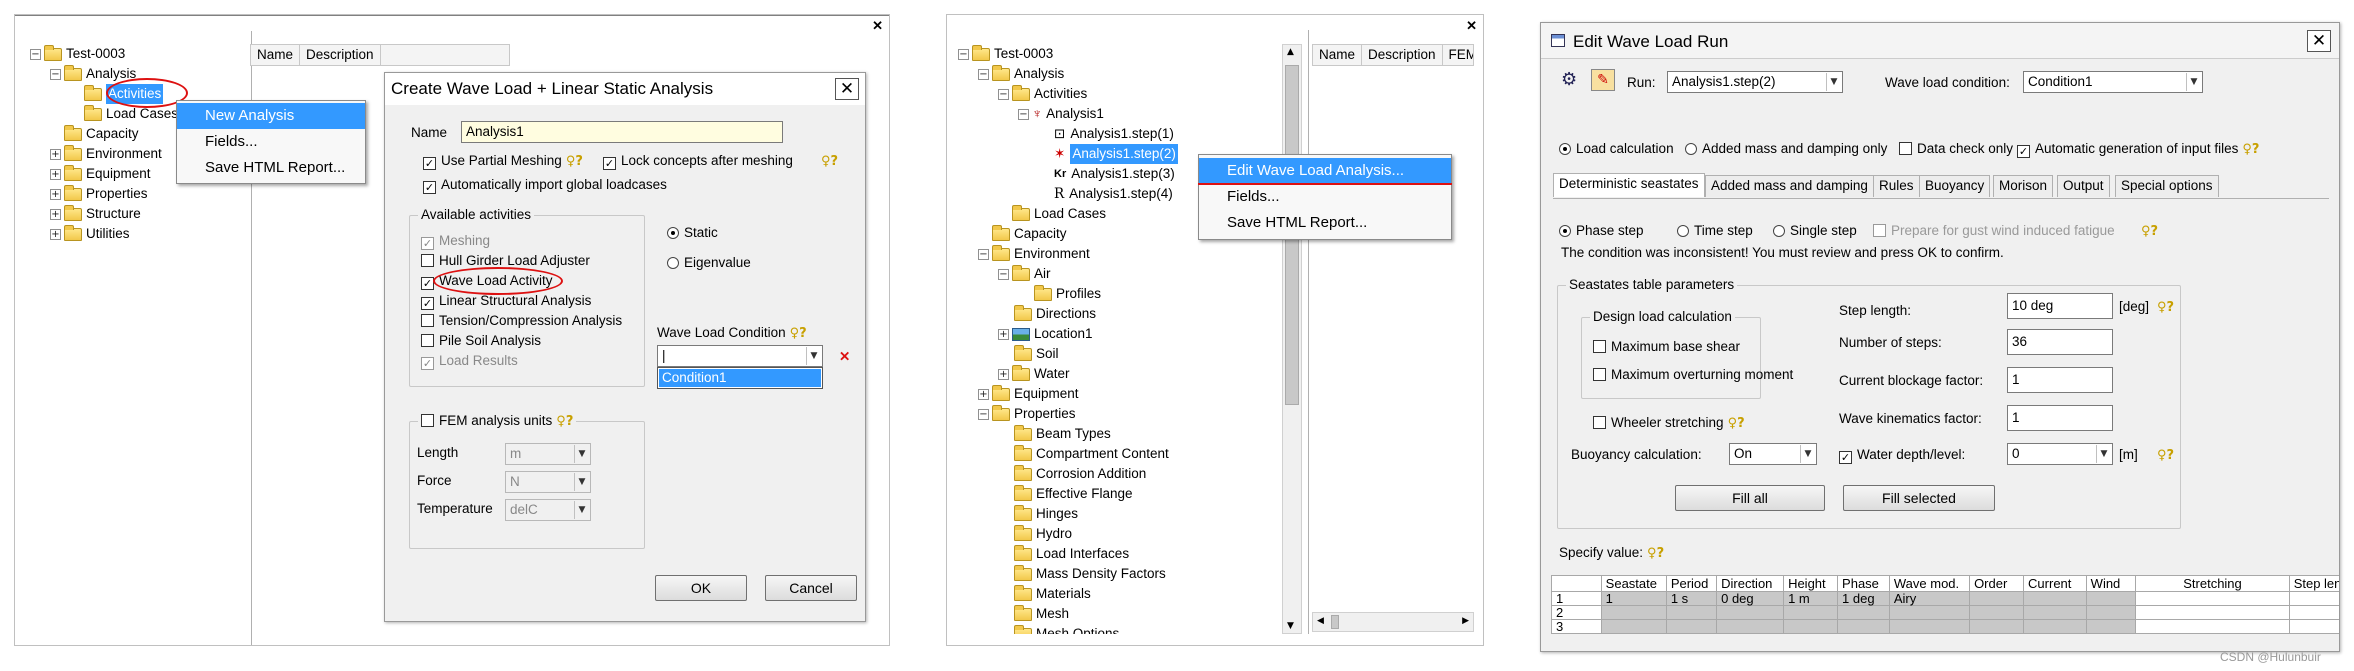 This screenshot has width=2354, height=671. Describe the element at coordinates (2060, 380) in the screenshot. I see `current-blockage-input: 1` at that location.